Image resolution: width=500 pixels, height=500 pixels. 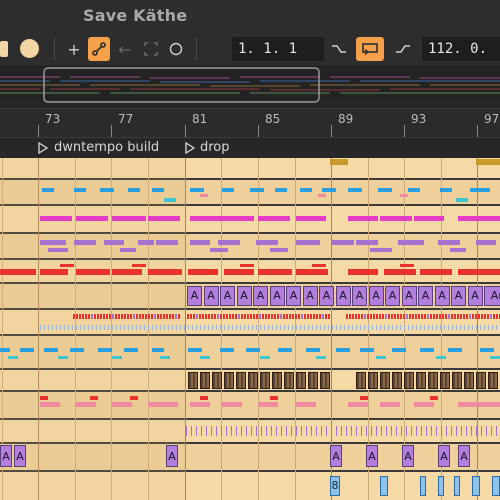 What do you see at coordinates (29, 48) in the screenshot?
I see `record-circle-icon` at bounding box center [29, 48].